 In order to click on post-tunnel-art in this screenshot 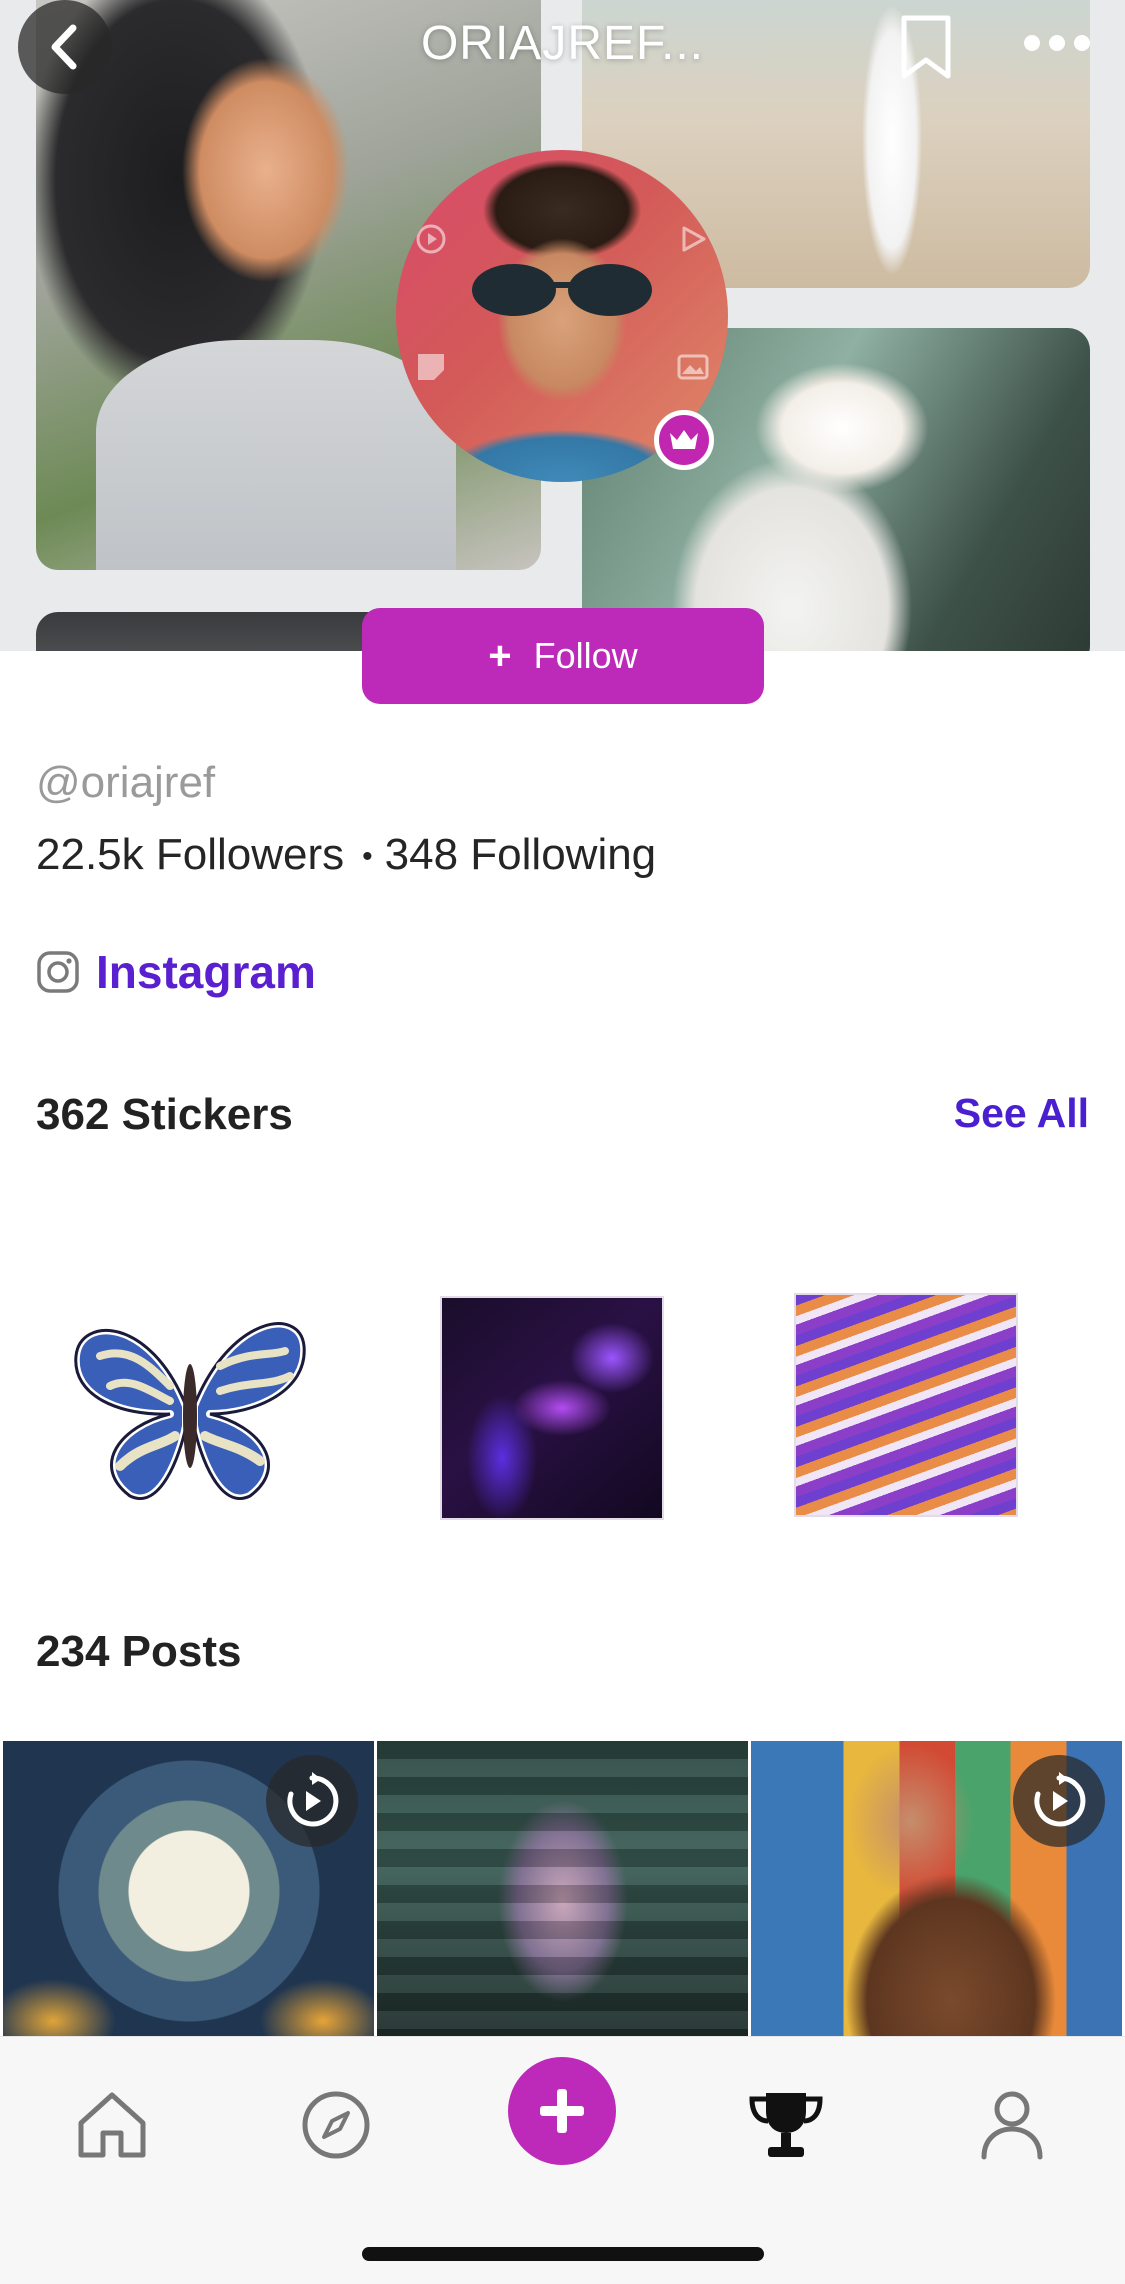, I will do `click(188, 1891)`.